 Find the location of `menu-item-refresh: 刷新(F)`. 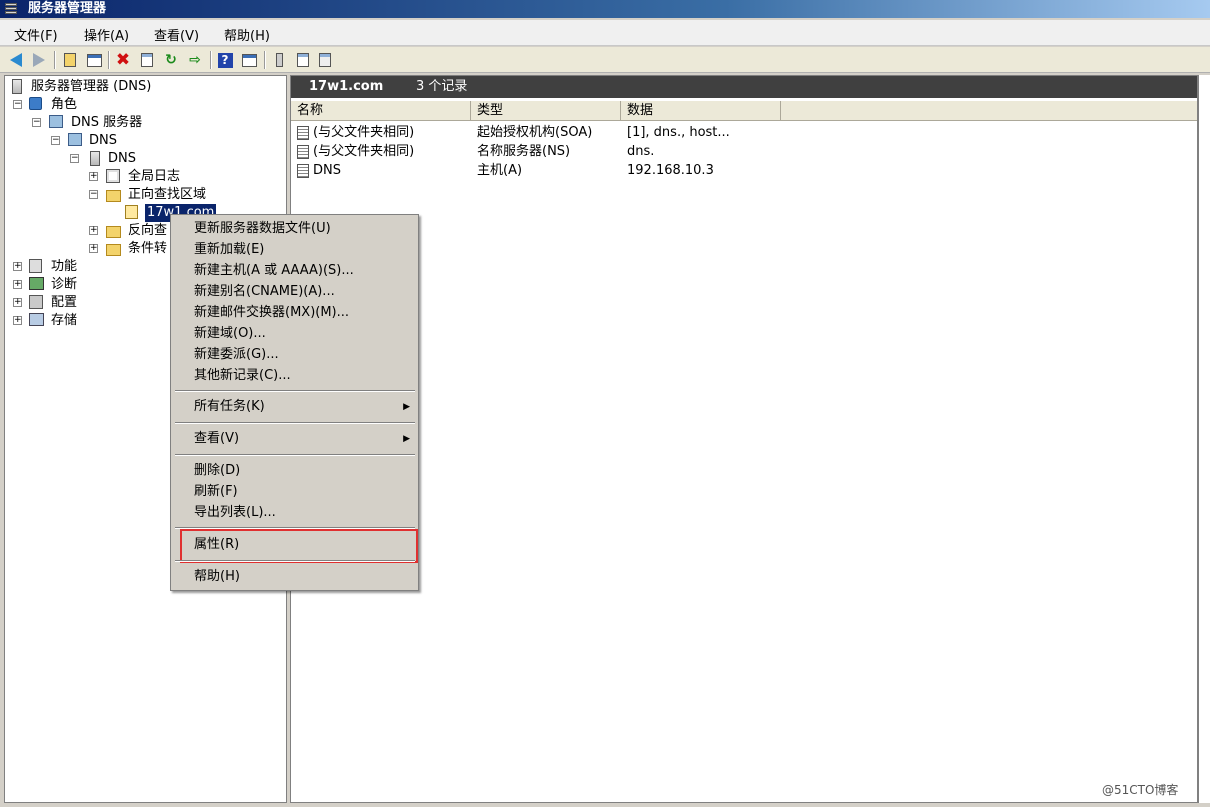

menu-item-refresh: 刷新(F) is located at coordinates (294, 492).